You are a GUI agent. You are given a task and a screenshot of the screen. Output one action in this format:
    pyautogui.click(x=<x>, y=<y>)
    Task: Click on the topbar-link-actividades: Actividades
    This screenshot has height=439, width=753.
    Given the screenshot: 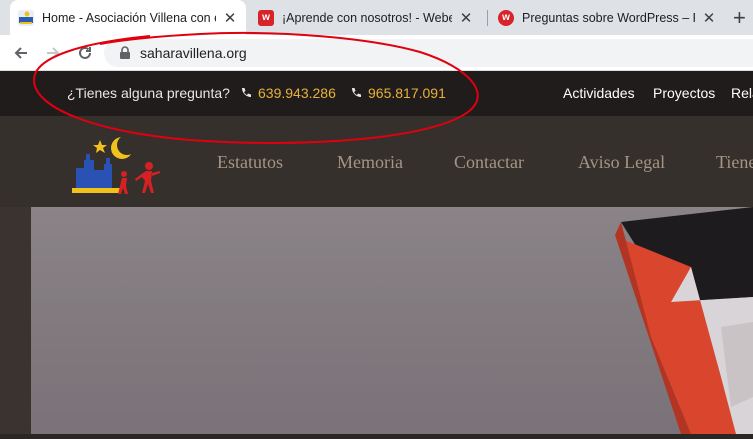 What is the action you would take?
    pyautogui.click(x=599, y=93)
    